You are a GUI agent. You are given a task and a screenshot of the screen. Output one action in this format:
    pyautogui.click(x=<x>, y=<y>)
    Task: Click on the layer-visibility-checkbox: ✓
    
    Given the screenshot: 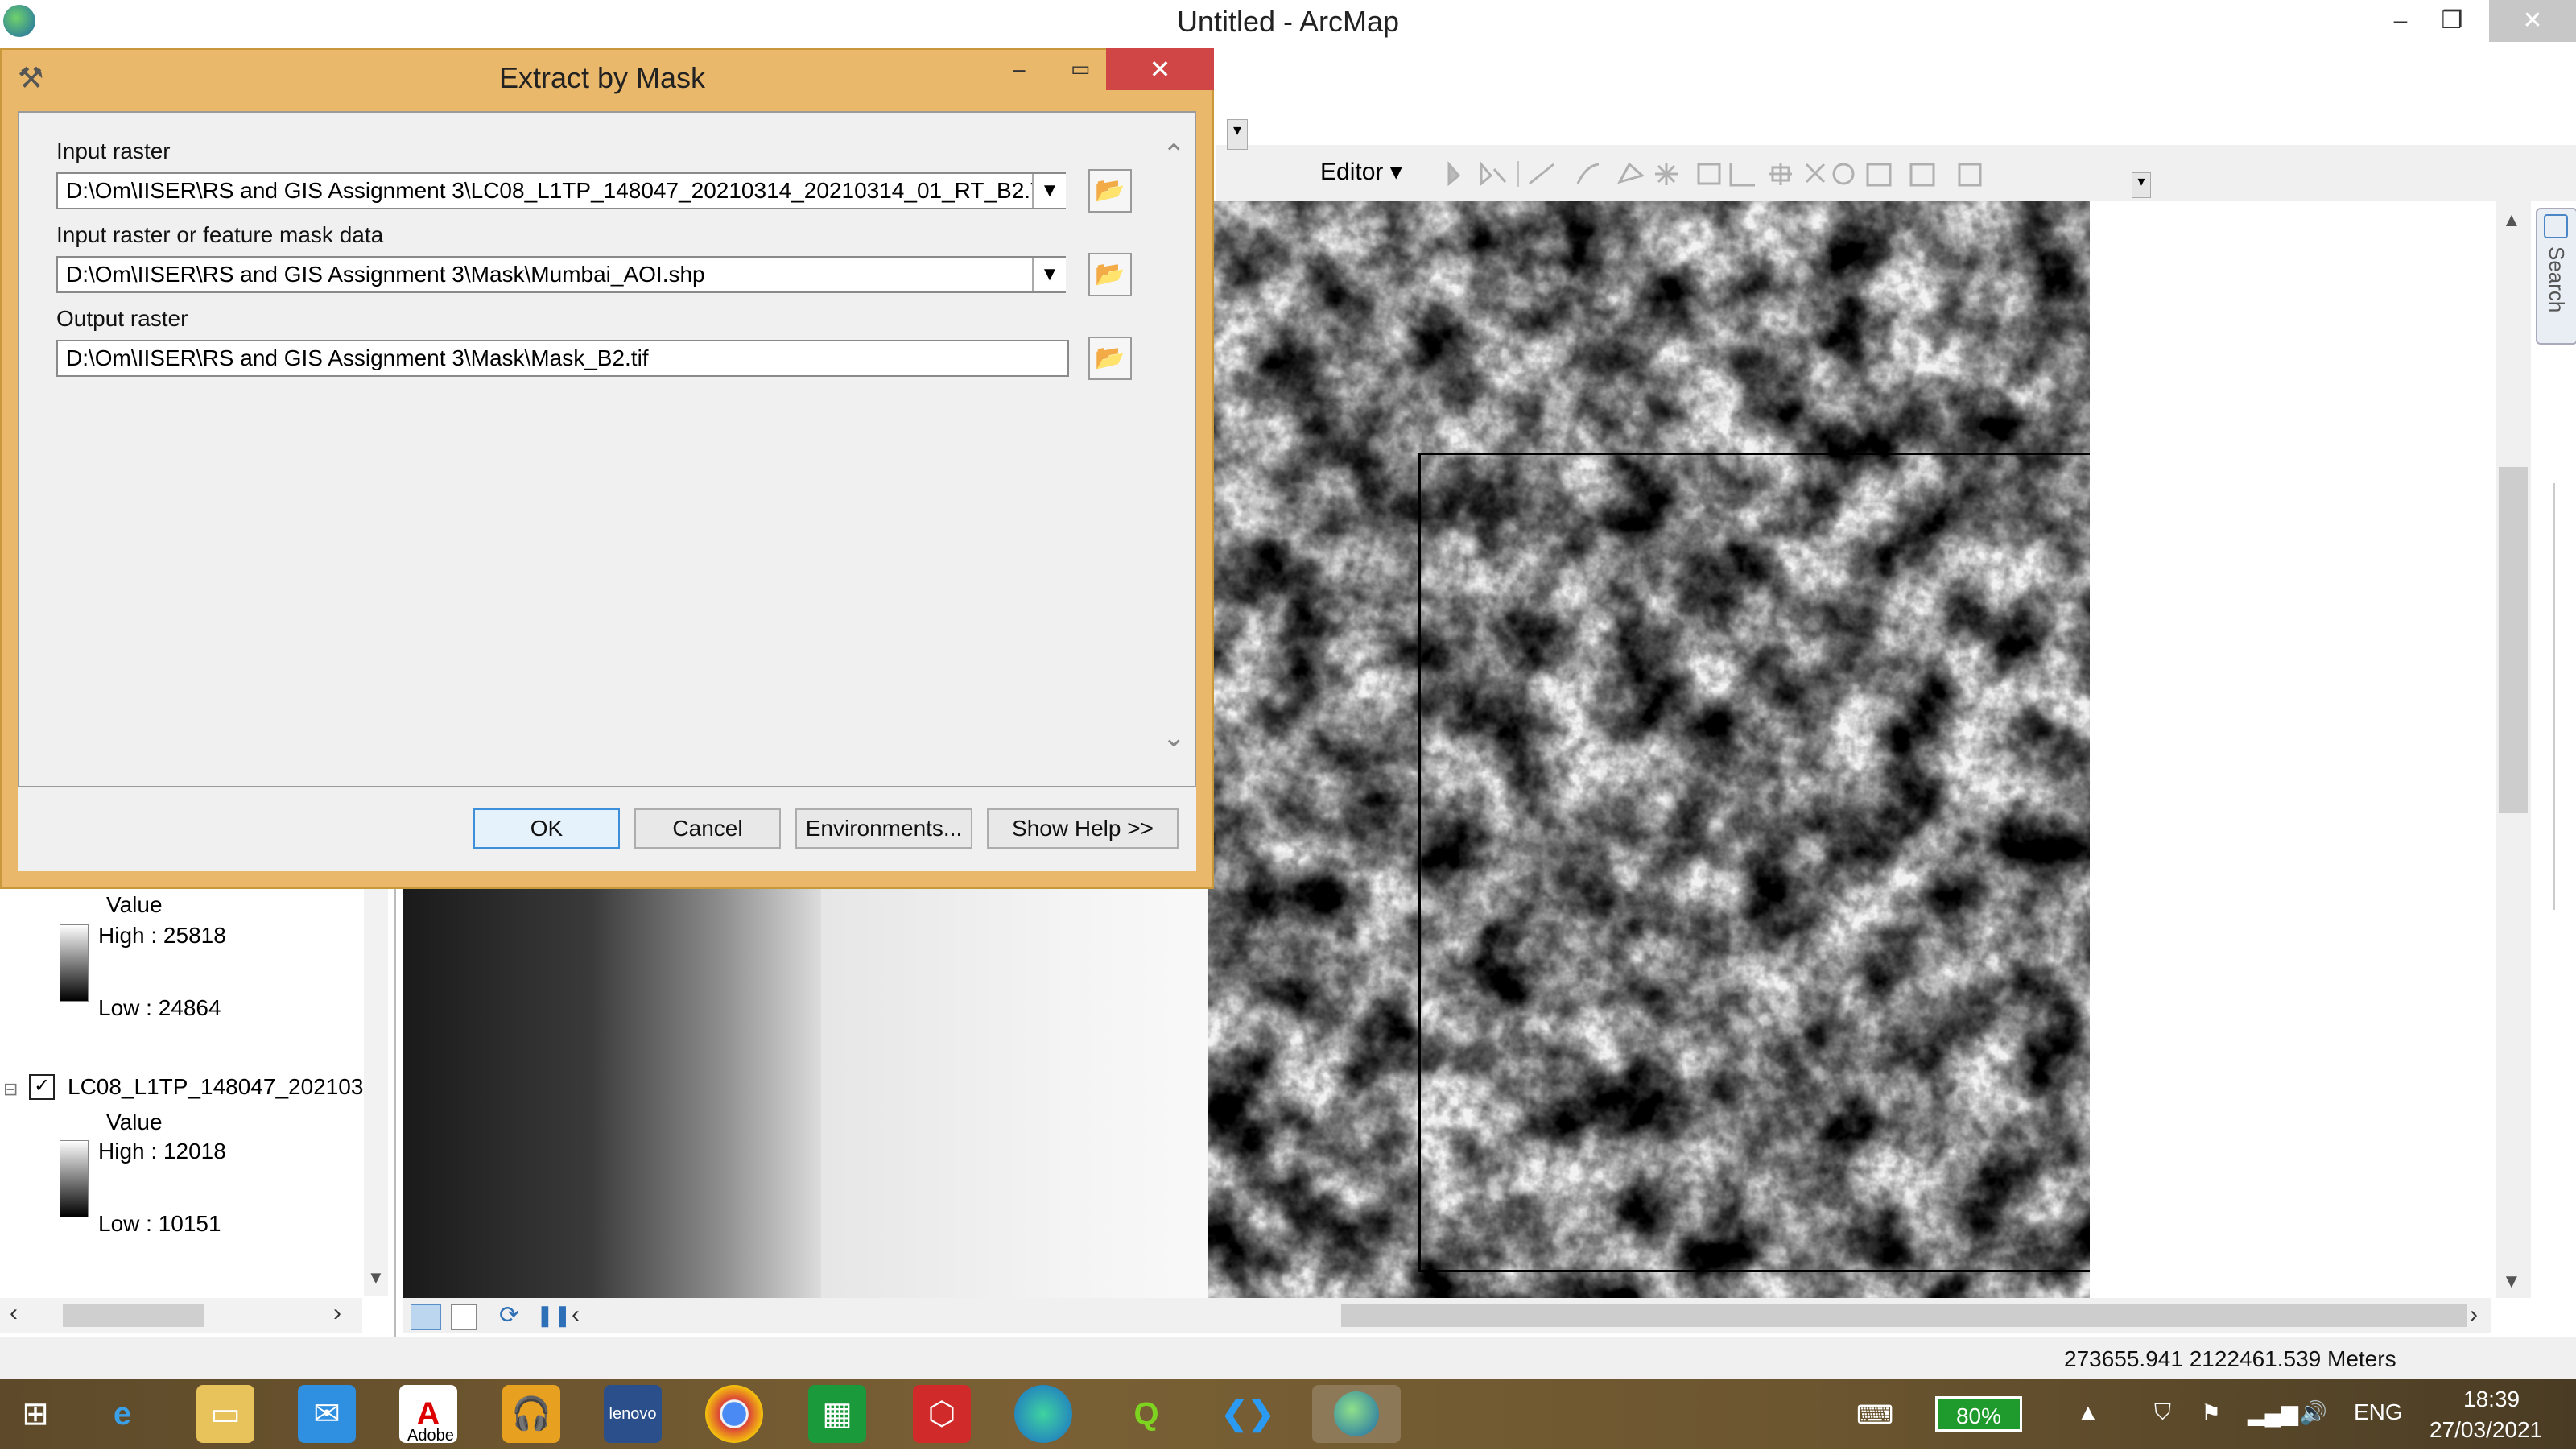 What is the action you would take?
    pyautogui.click(x=42, y=1087)
    